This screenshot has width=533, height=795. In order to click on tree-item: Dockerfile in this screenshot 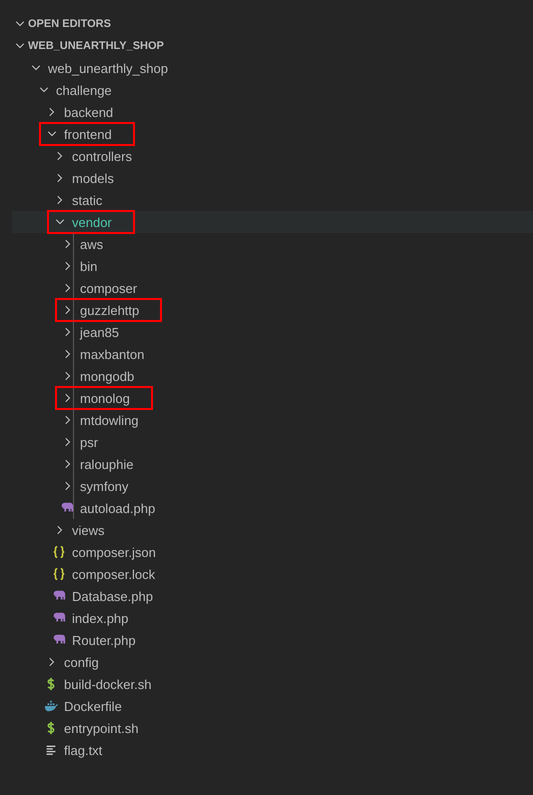, I will do `click(86, 706)`.